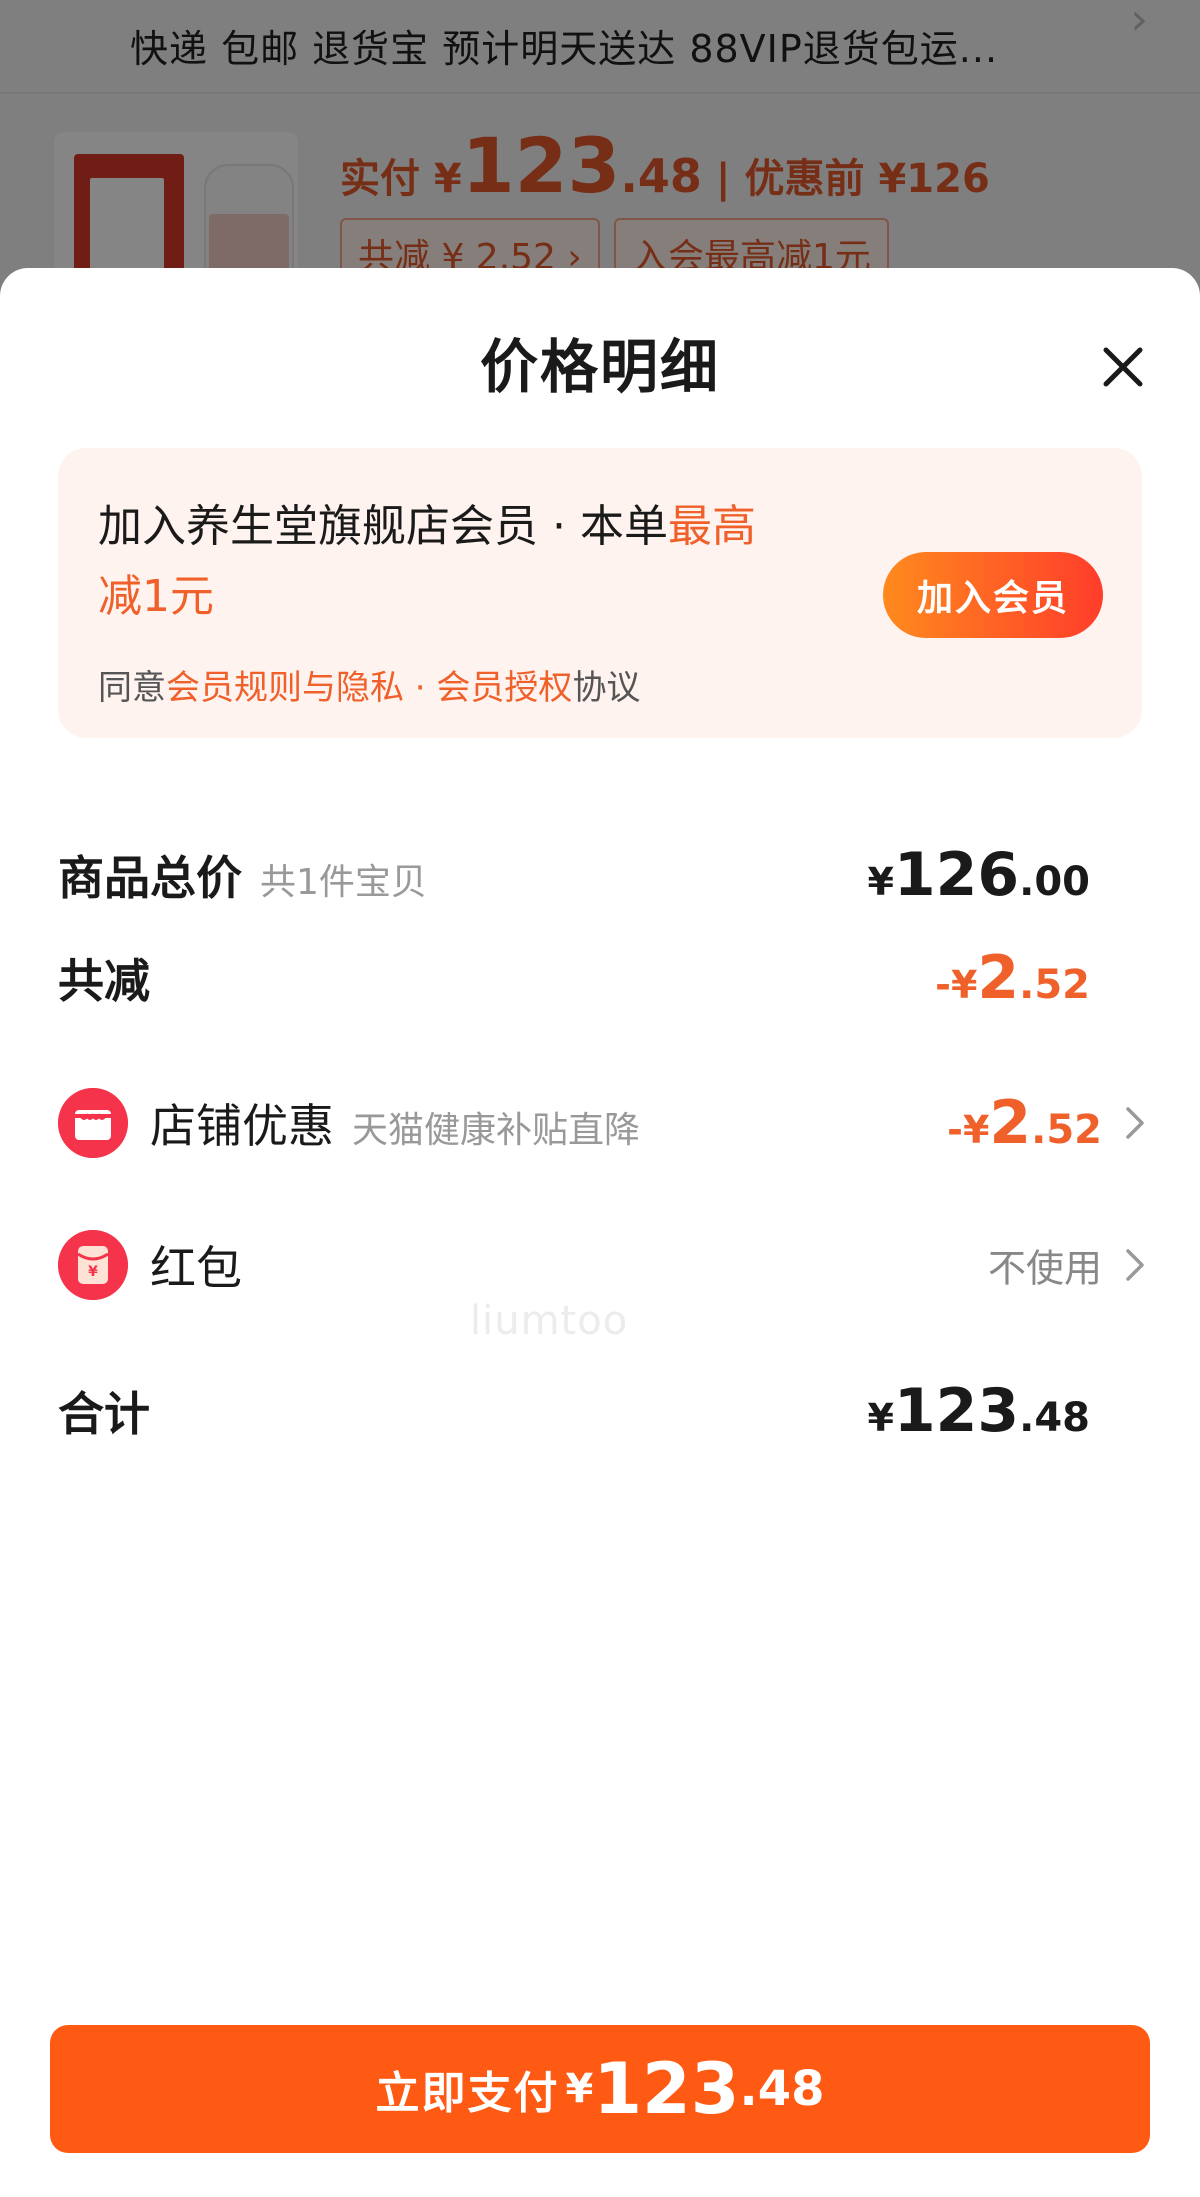 This screenshot has height=2197, width=1200. I want to click on row-item-total: 商品总价 共1件宝贝 ¥126.00, so click(603, 875).